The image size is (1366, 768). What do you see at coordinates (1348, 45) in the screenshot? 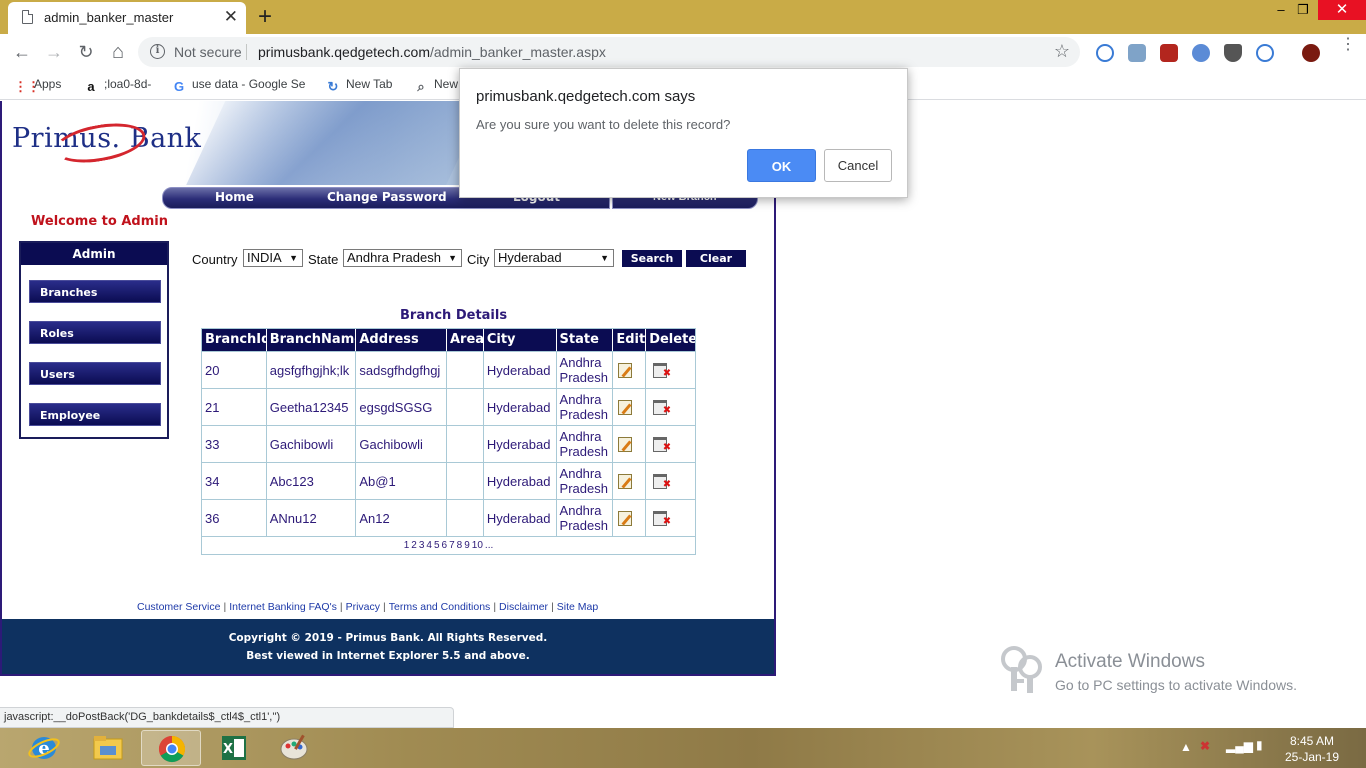
I see `menu-kebab-icon: ⋮` at bounding box center [1348, 45].